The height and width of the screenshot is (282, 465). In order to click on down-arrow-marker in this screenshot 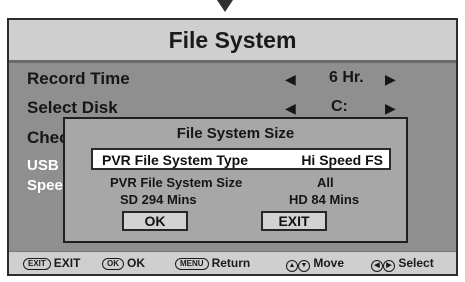, I will do `click(225, 6)`.